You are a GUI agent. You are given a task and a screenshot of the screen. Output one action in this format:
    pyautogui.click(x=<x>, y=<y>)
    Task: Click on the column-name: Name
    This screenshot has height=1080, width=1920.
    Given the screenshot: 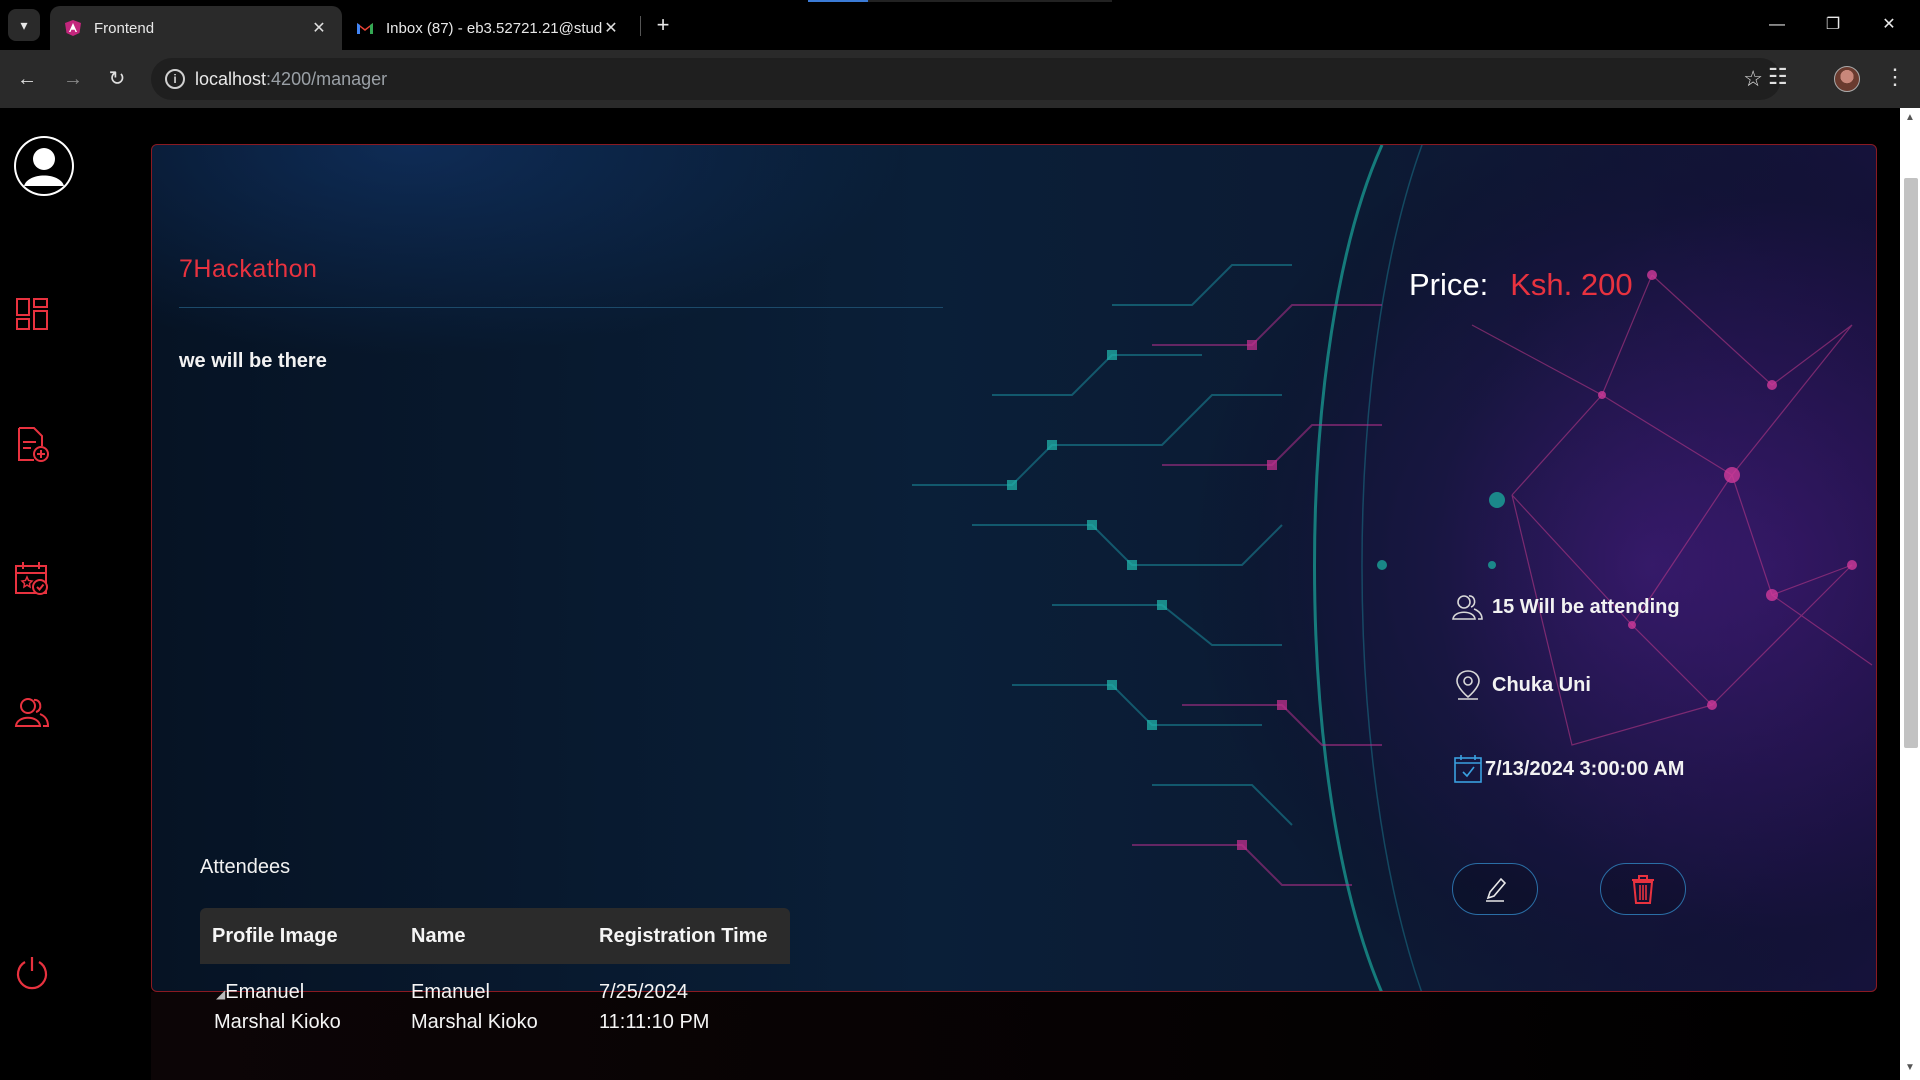 What is the action you would take?
    pyautogui.click(x=438, y=936)
    